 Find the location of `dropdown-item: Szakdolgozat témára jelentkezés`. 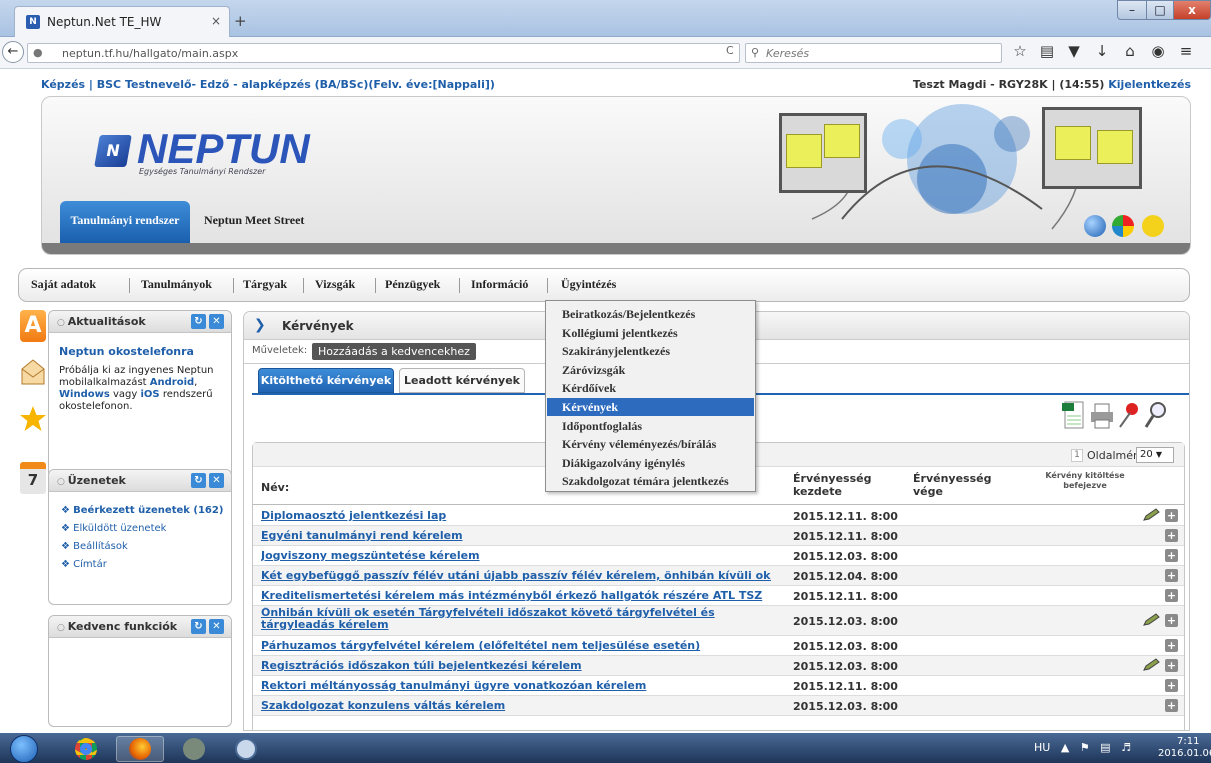

dropdown-item: Szakdolgozat témára jelentkezés is located at coordinates (650, 481).